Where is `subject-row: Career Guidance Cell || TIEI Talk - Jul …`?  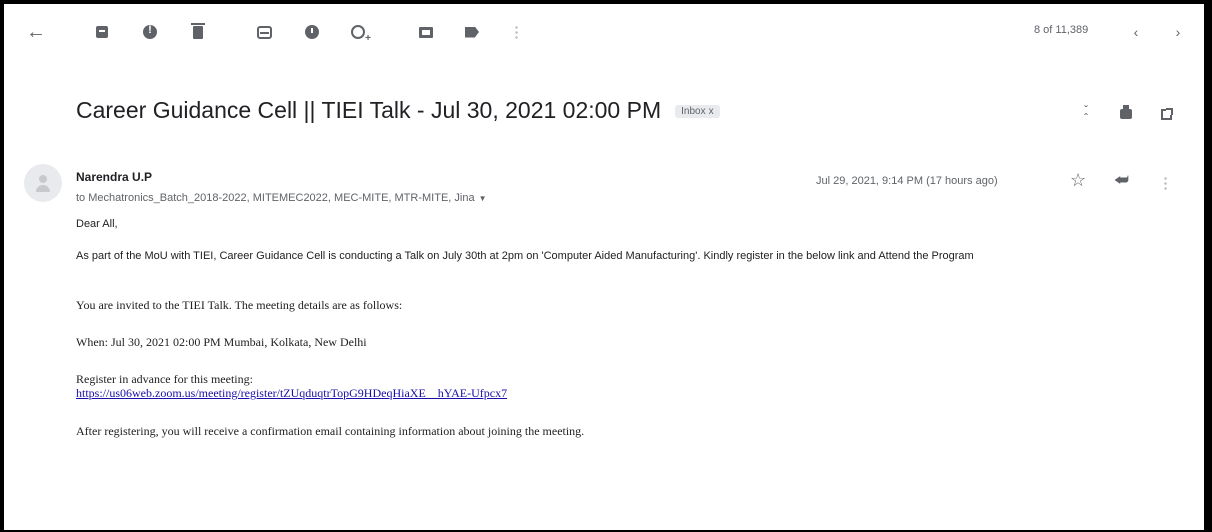
subject-row: Career Guidance Cell || TIEI Talk - Jul … is located at coordinates (398, 110).